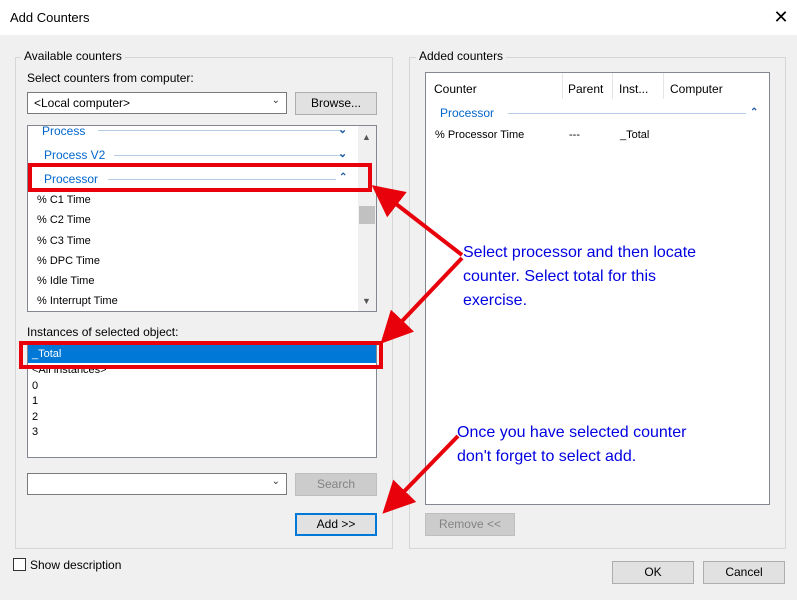 This screenshot has height=600, width=797. Describe the element at coordinates (422, 300) in the screenshot. I see `arrow-to-total` at that location.